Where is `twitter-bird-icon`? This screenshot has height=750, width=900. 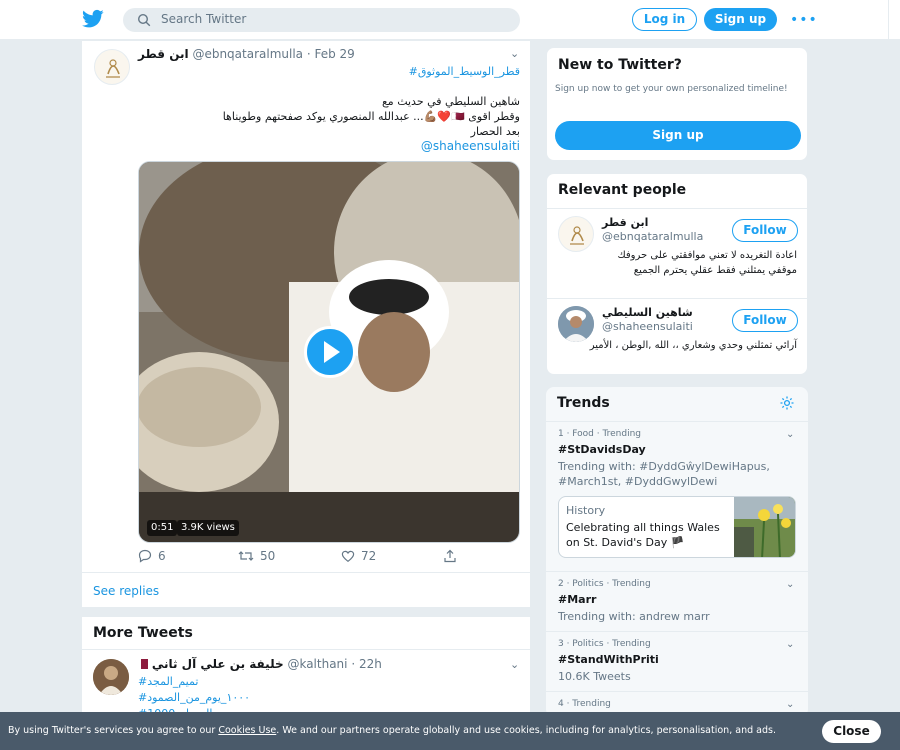
twitter-bird-icon is located at coordinates (93, 19).